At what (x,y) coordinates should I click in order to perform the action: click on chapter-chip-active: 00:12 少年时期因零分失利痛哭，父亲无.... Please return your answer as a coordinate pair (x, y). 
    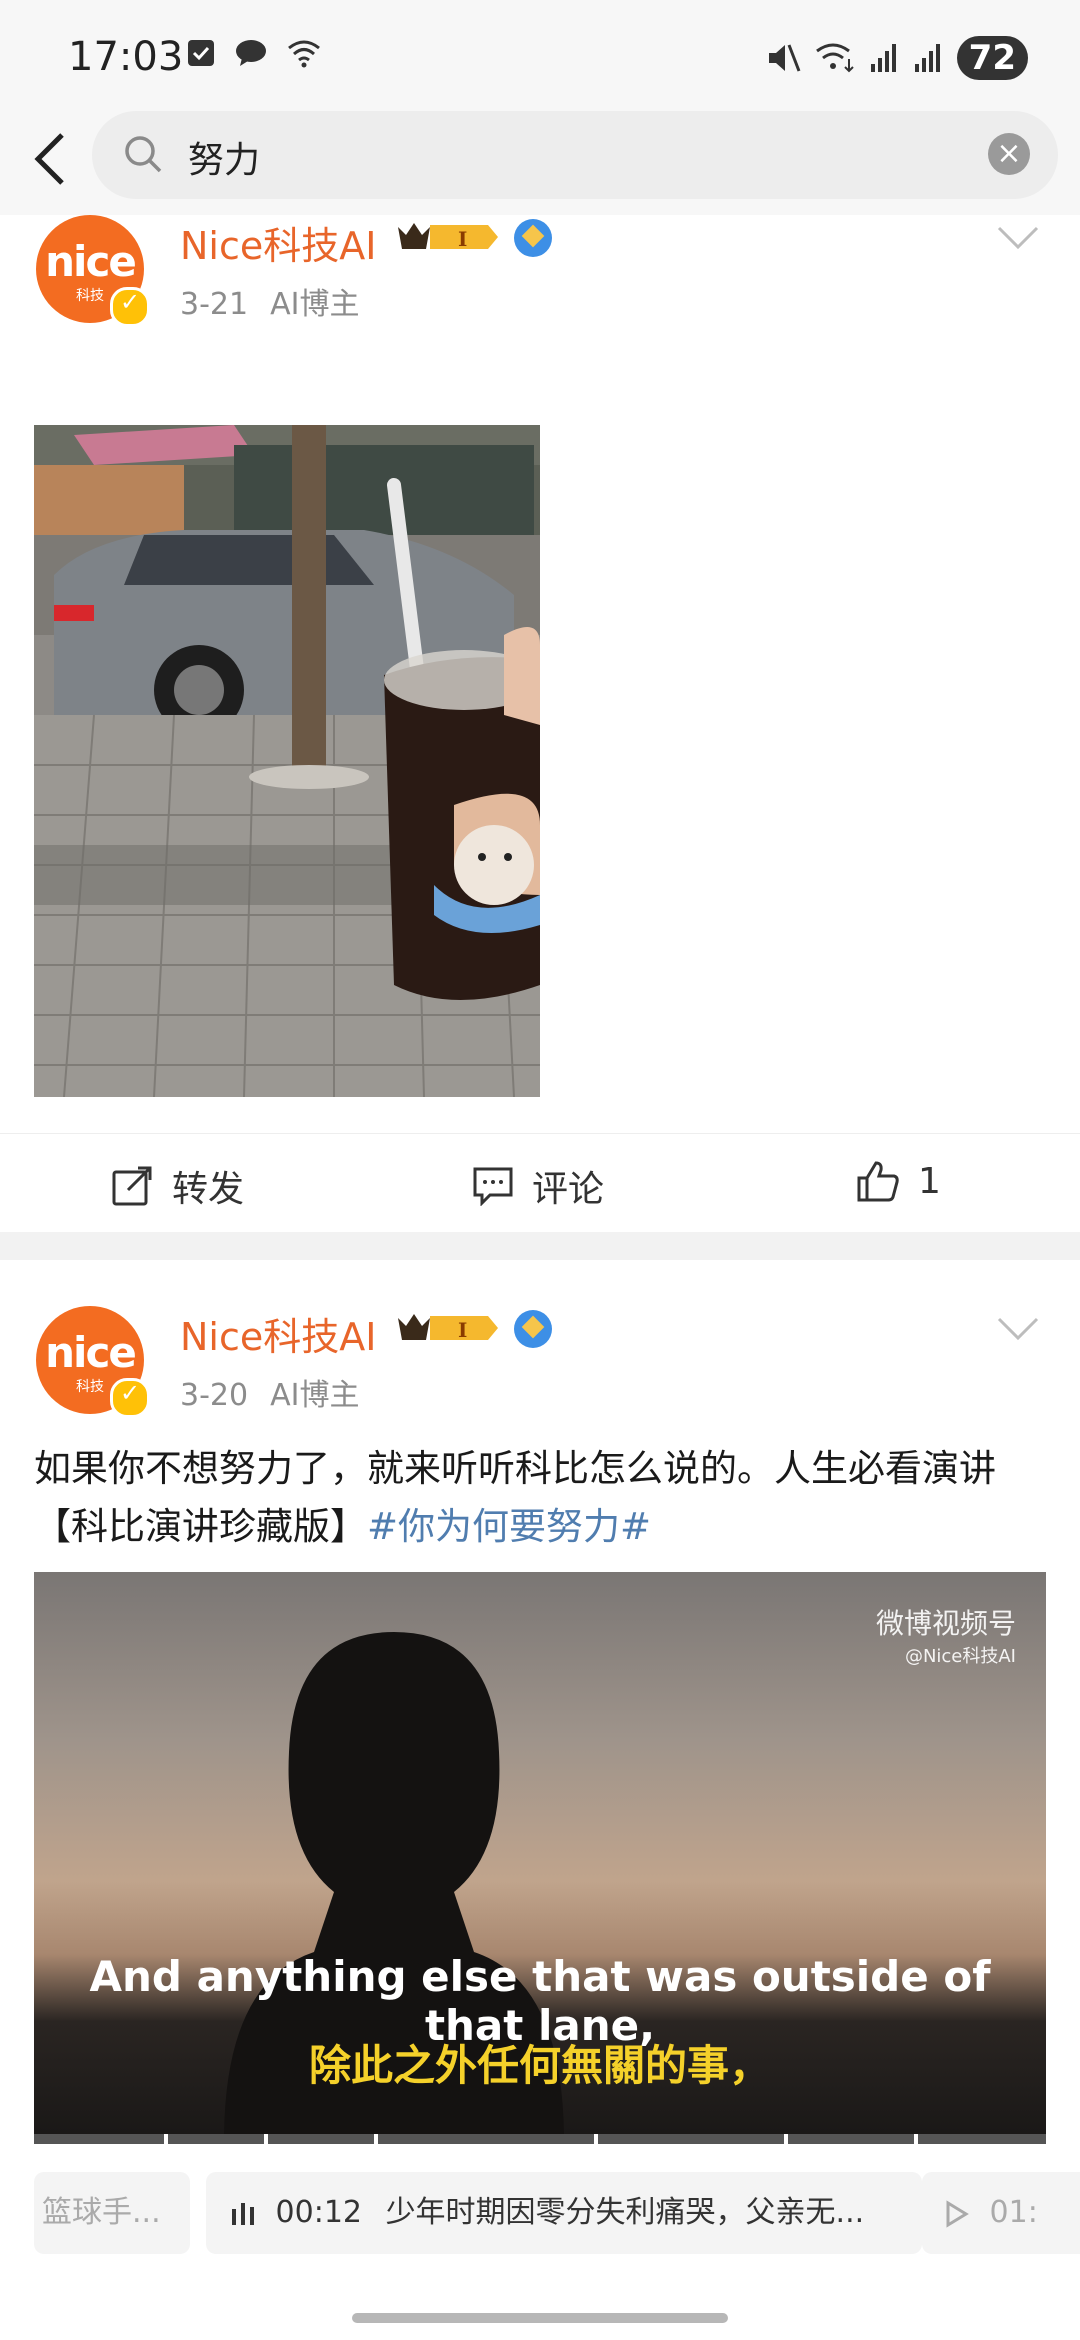
    Looking at the image, I should click on (564, 2213).